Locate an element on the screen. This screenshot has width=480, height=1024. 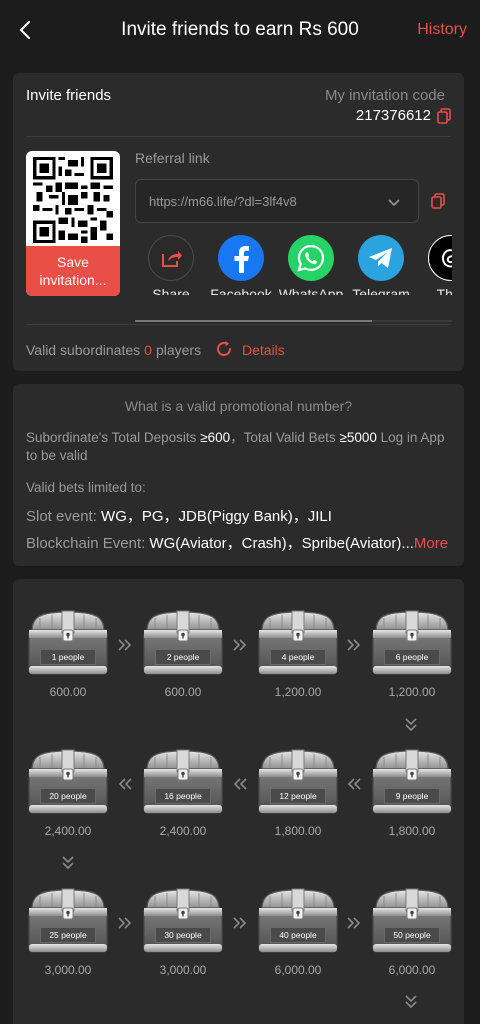
valid-subordinates-unit: players is located at coordinates (178, 350).